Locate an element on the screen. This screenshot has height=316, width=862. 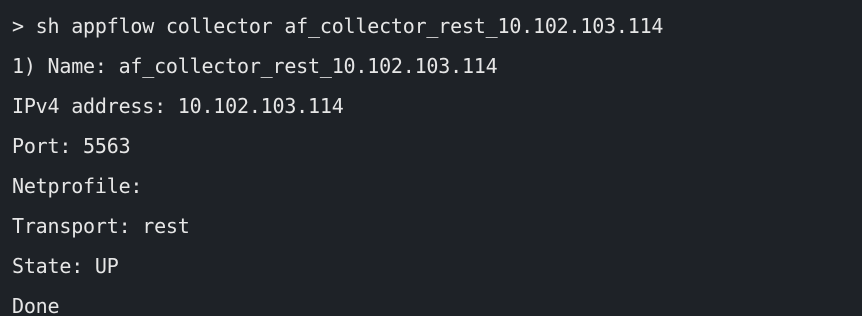
netprofile-line: Netprofile: is located at coordinates (77, 186).